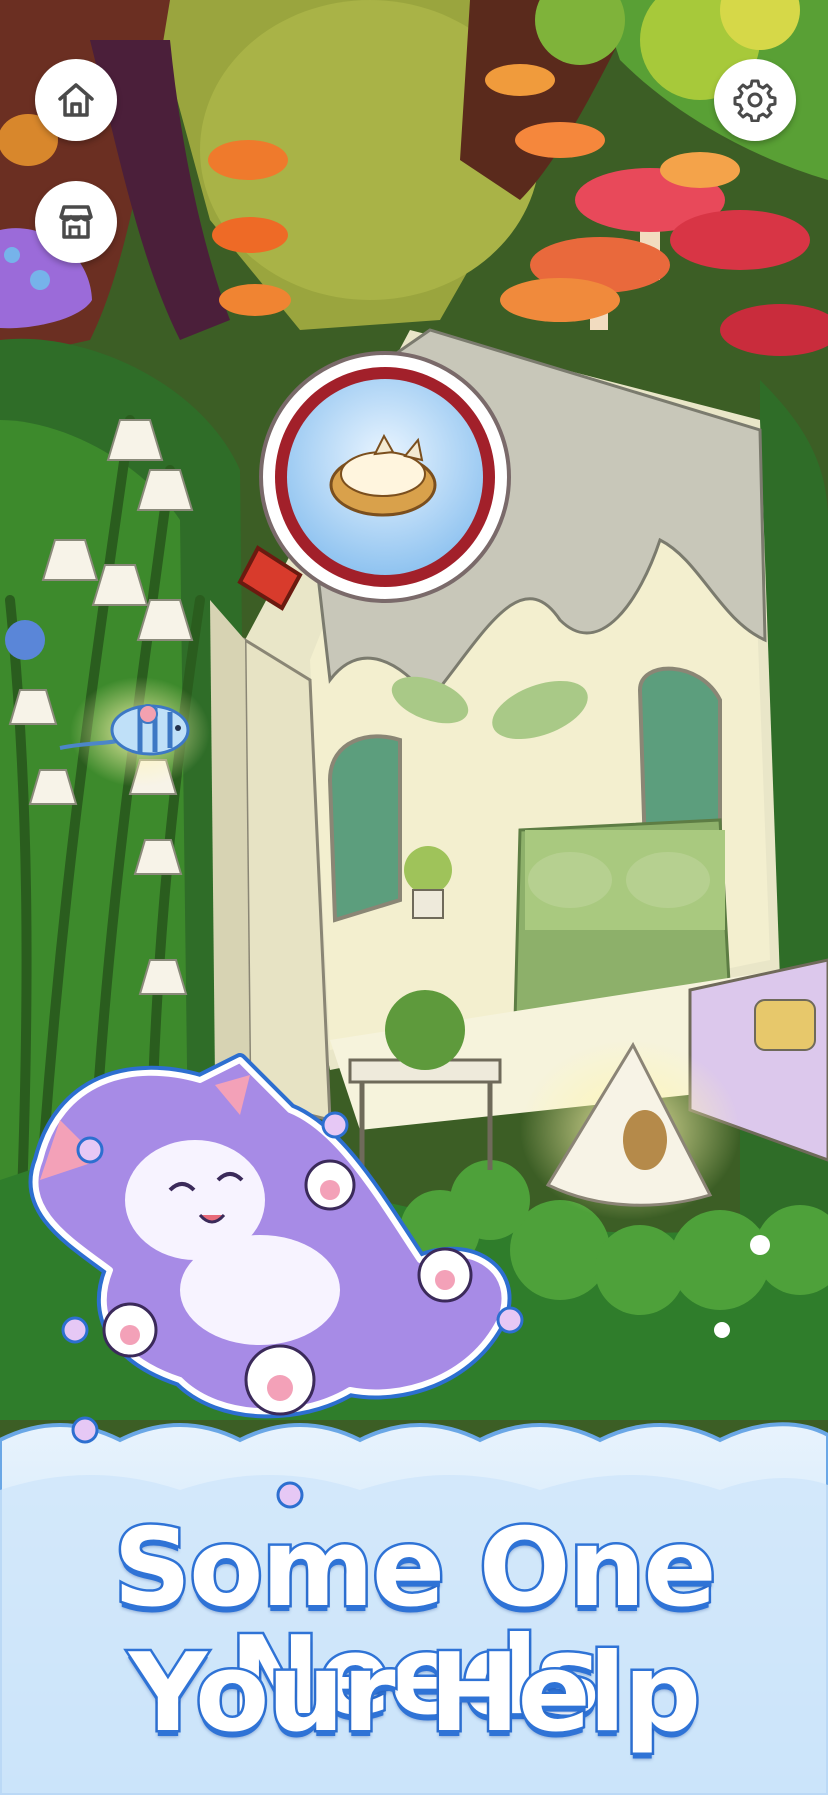 The height and width of the screenshot is (1795, 828). I want to click on gear-icon, so click(755, 100).